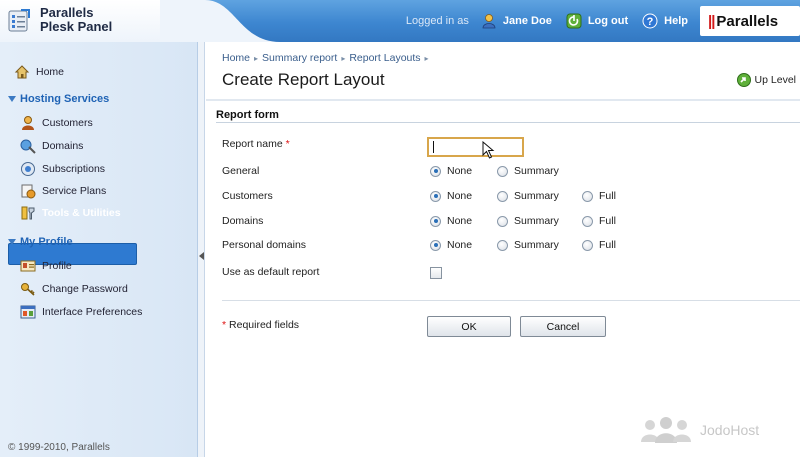 Image resolution: width=800 pixels, height=457 pixels. Describe the element at coordinates (743, 80) in the screenshot. I see `up-level-icon` at that location.